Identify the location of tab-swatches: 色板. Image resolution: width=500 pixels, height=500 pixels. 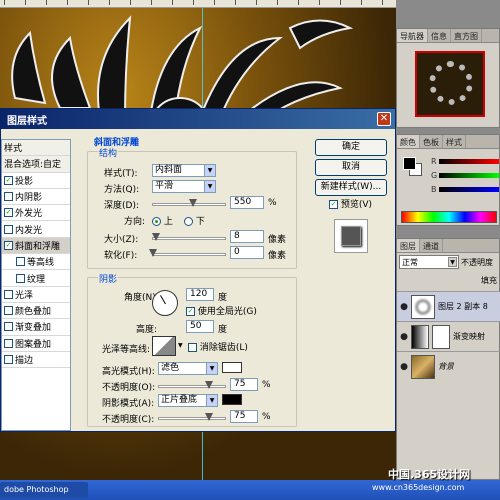
(431, 141).